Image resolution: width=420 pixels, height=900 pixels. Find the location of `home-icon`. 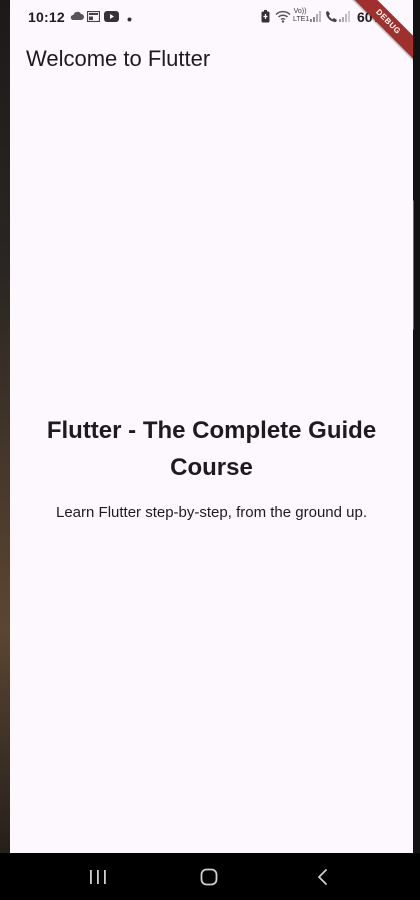

home-icon is located at coordinates (209, 877).